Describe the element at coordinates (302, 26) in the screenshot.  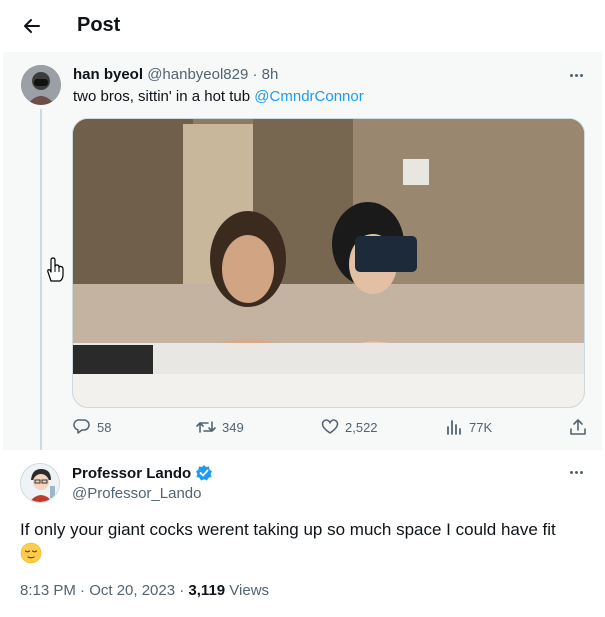
I see `post-header: Post` at that location.